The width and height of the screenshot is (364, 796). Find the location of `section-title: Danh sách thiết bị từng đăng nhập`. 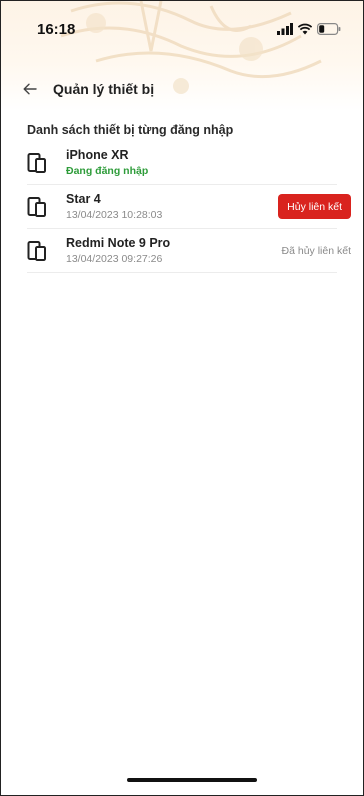

section-title: Danh sách thiết bị từng đăng nhập is located at coordinates (130, 130).